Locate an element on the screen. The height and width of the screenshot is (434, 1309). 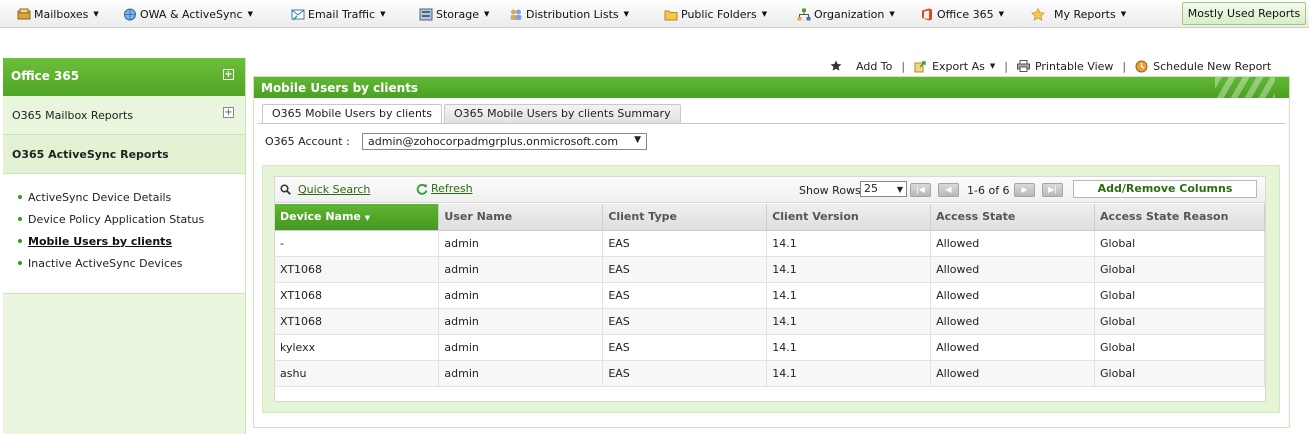
sidebar-item-device-policy: Device Policy Application Status is located at coordinates (124, 219).